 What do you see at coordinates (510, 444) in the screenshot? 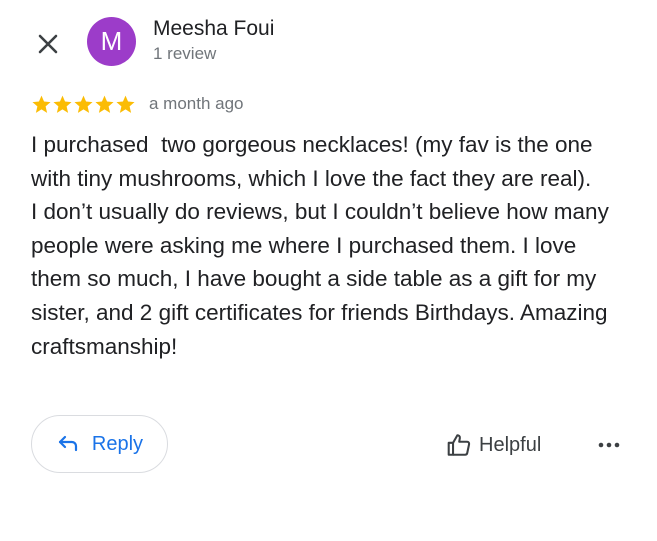
I see `helpful-label: Helpful` at bounding box center [510, 444].